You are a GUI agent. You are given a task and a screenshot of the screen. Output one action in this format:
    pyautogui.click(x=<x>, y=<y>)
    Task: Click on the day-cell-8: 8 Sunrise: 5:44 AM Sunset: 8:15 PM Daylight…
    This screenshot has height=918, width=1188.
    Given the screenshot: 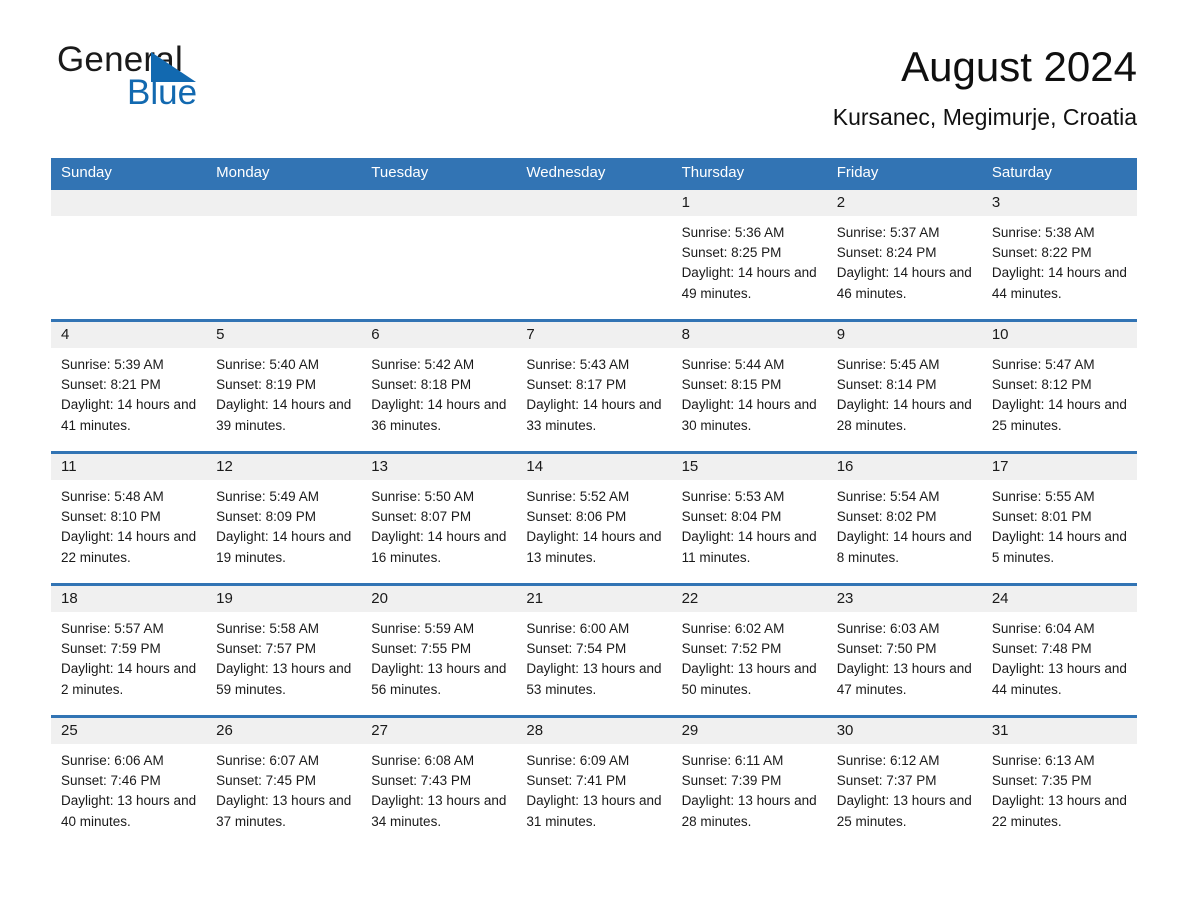 What is the action you would take?
    pyautogui.click(x=749, y=386)
    